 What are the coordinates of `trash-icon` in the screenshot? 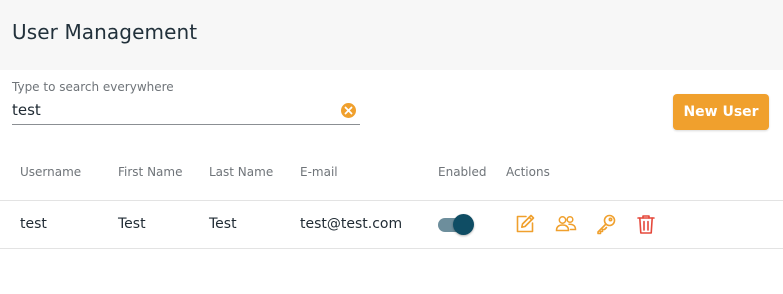 It's located at (646, 224).